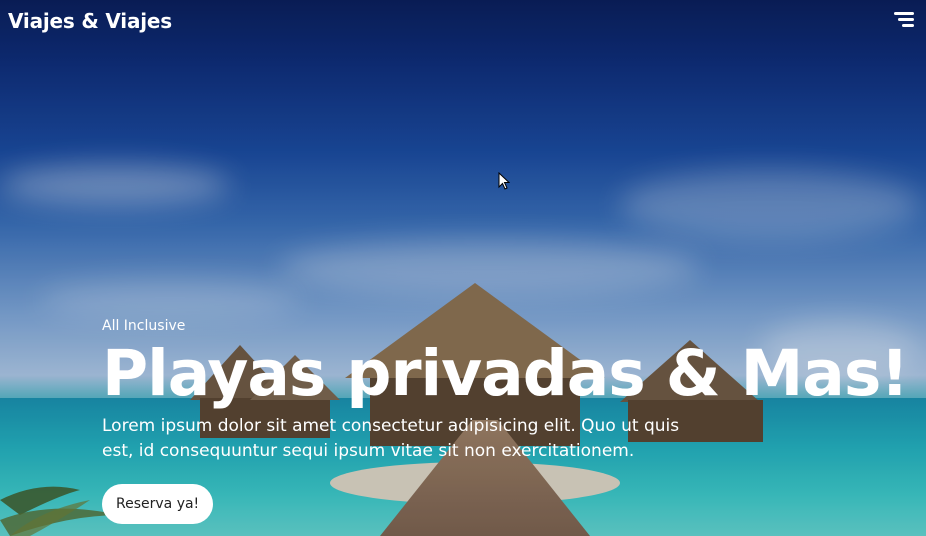  Describe the element at coordinates (158, 504) in the screenshot. I see `reserve-button: Reserva ya!` at that location.